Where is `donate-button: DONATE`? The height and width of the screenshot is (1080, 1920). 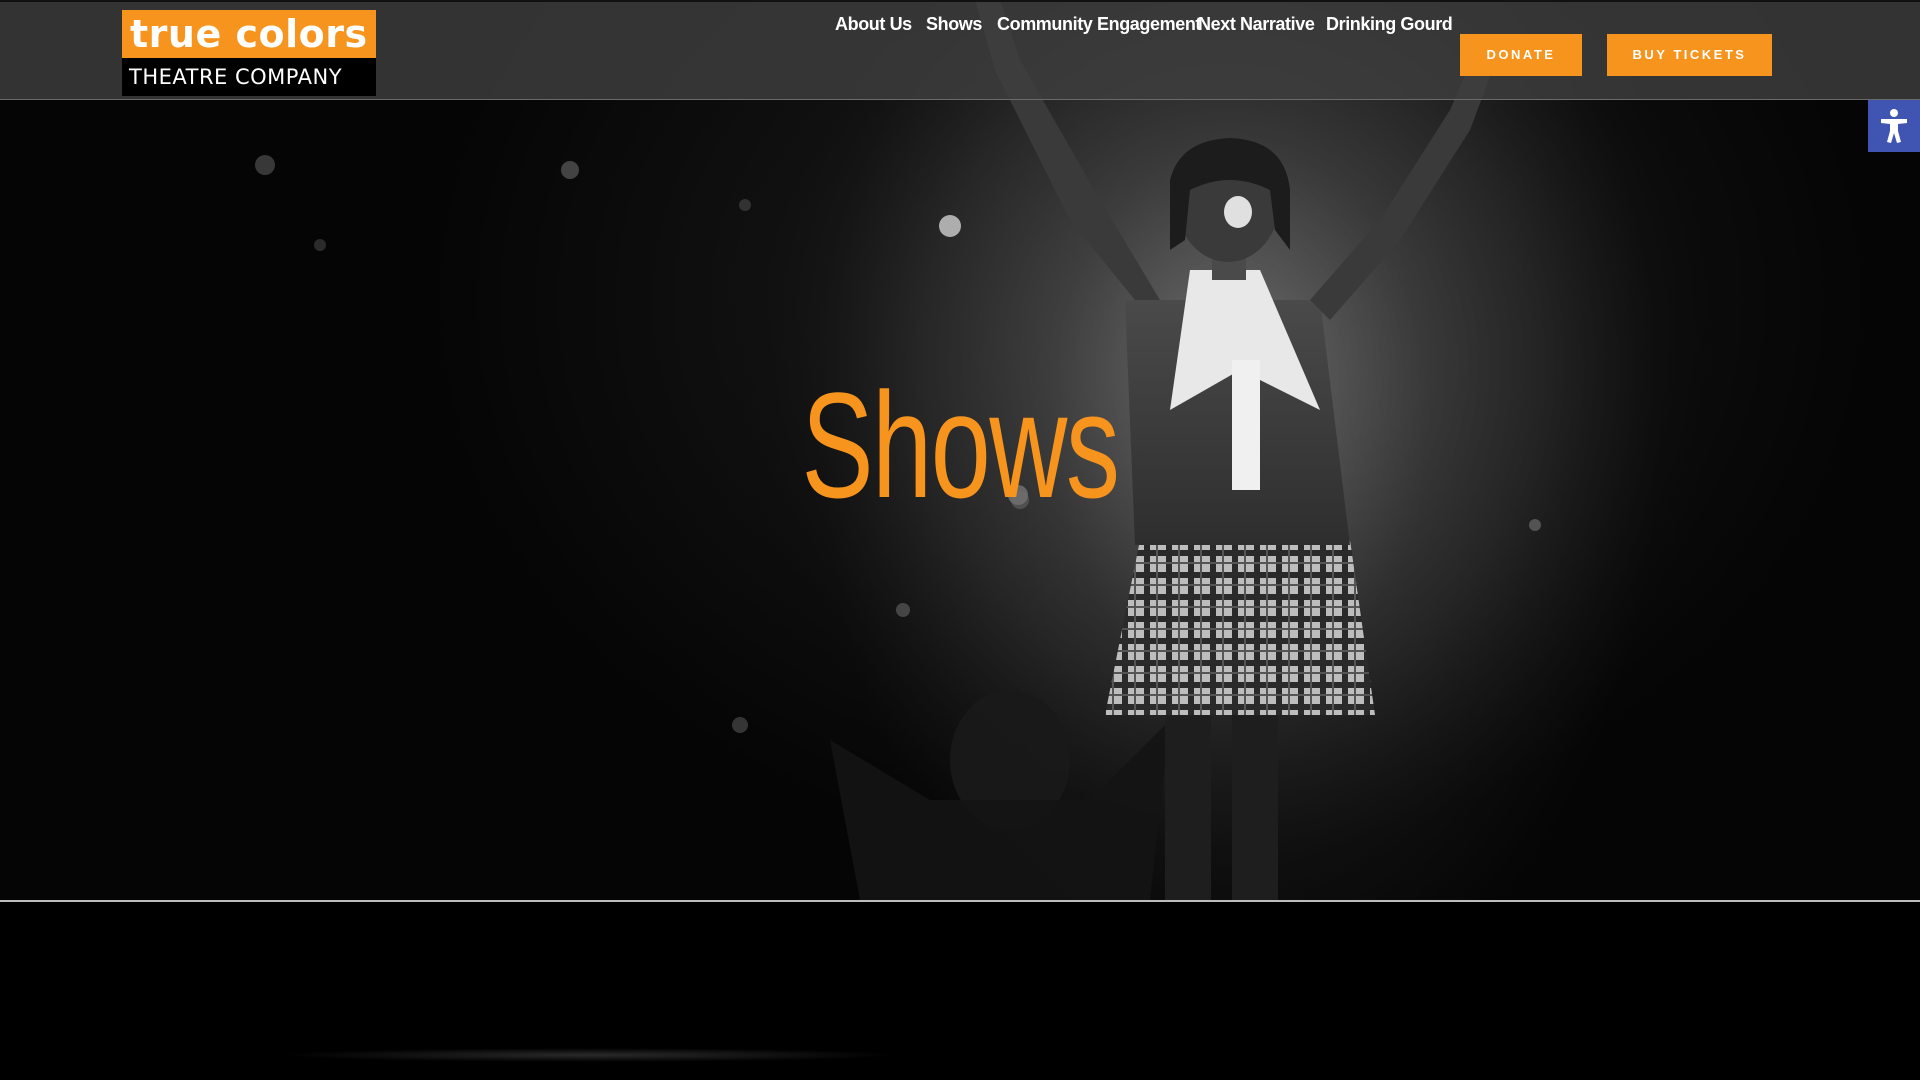 donate-button: DONATE is located at coordinates (1521, 55).